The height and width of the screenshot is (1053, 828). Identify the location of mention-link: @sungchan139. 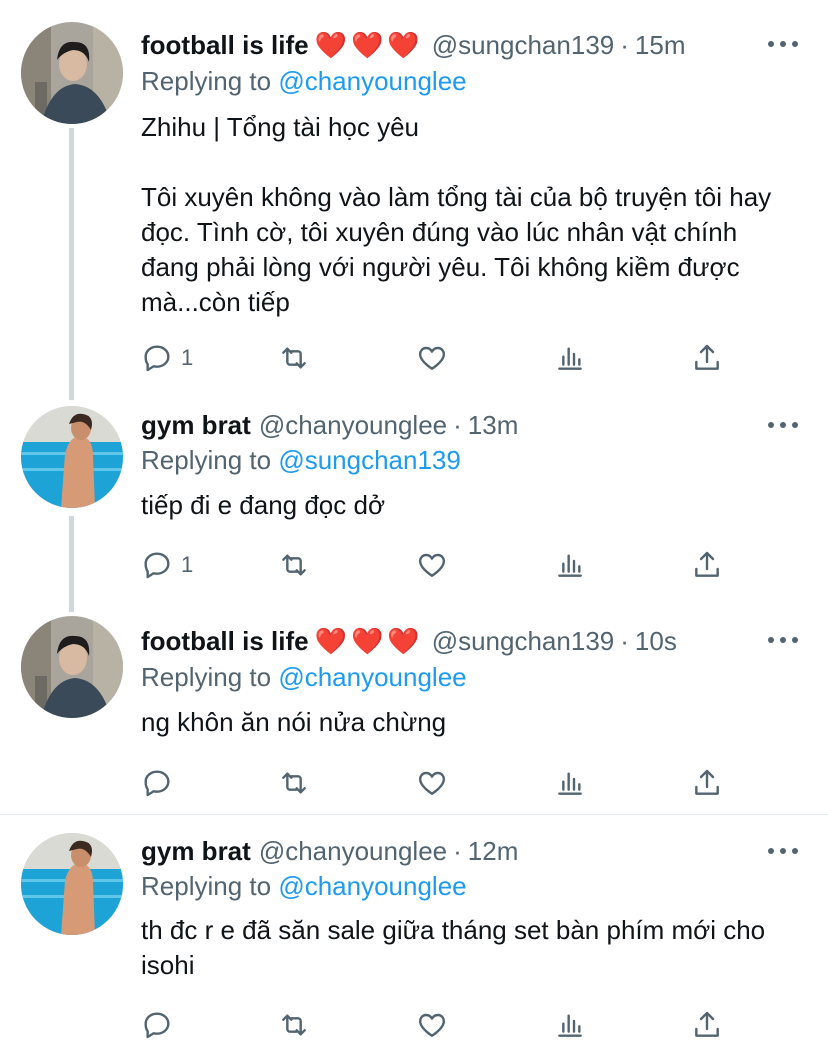
(369, 460).